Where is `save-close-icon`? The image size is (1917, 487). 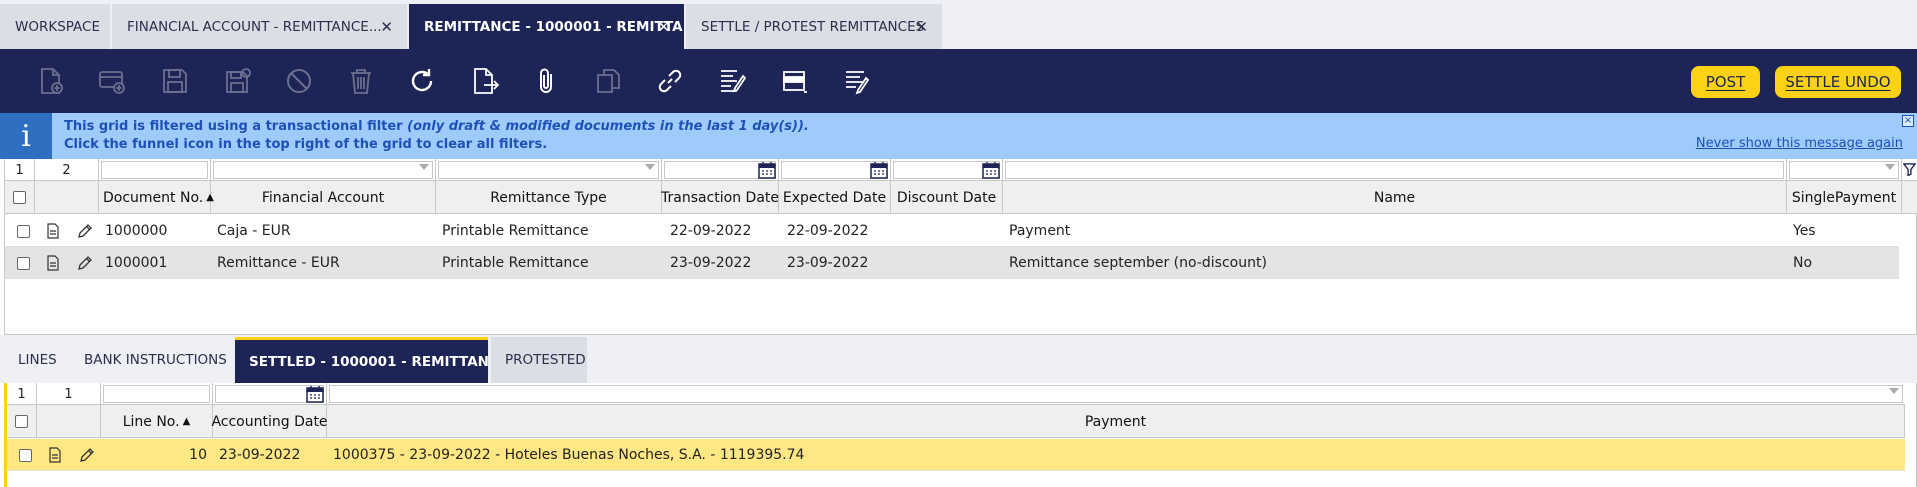 save-close-icon is located at coordinates (238, 81).